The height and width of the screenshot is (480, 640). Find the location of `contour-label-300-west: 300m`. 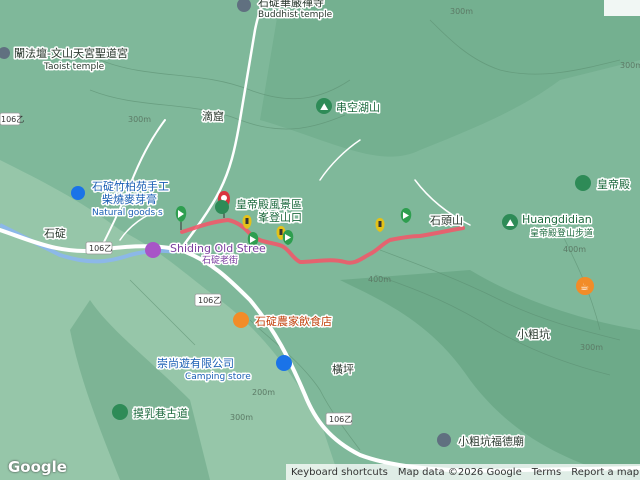

contour-label-300-west: 300m is located at coordinates (139, 119).